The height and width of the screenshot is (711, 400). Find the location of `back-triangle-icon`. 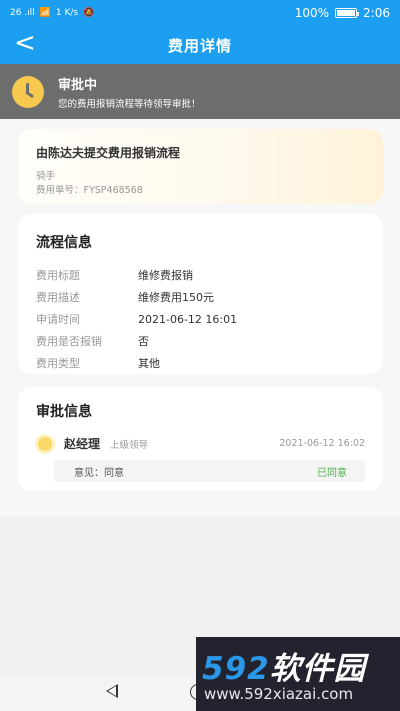

back-triangle-icon is located at coordinates (112, 691).